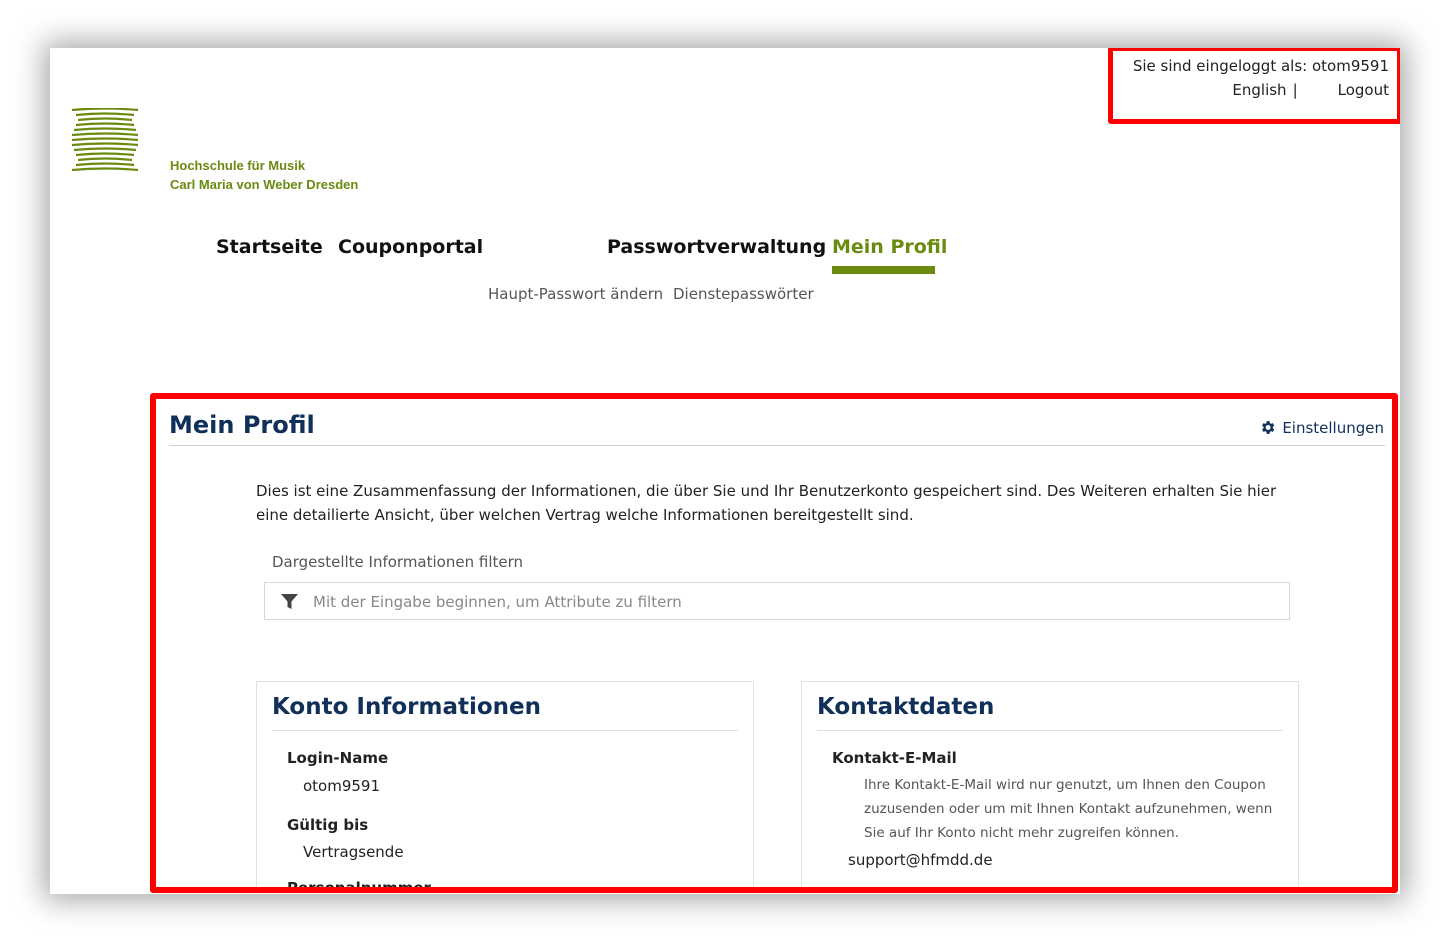 The image size is (1450, 950). What do you see at coordinates (777, 445) in the screenshot?
I see `title-divider` at bounding box center [777, 445].